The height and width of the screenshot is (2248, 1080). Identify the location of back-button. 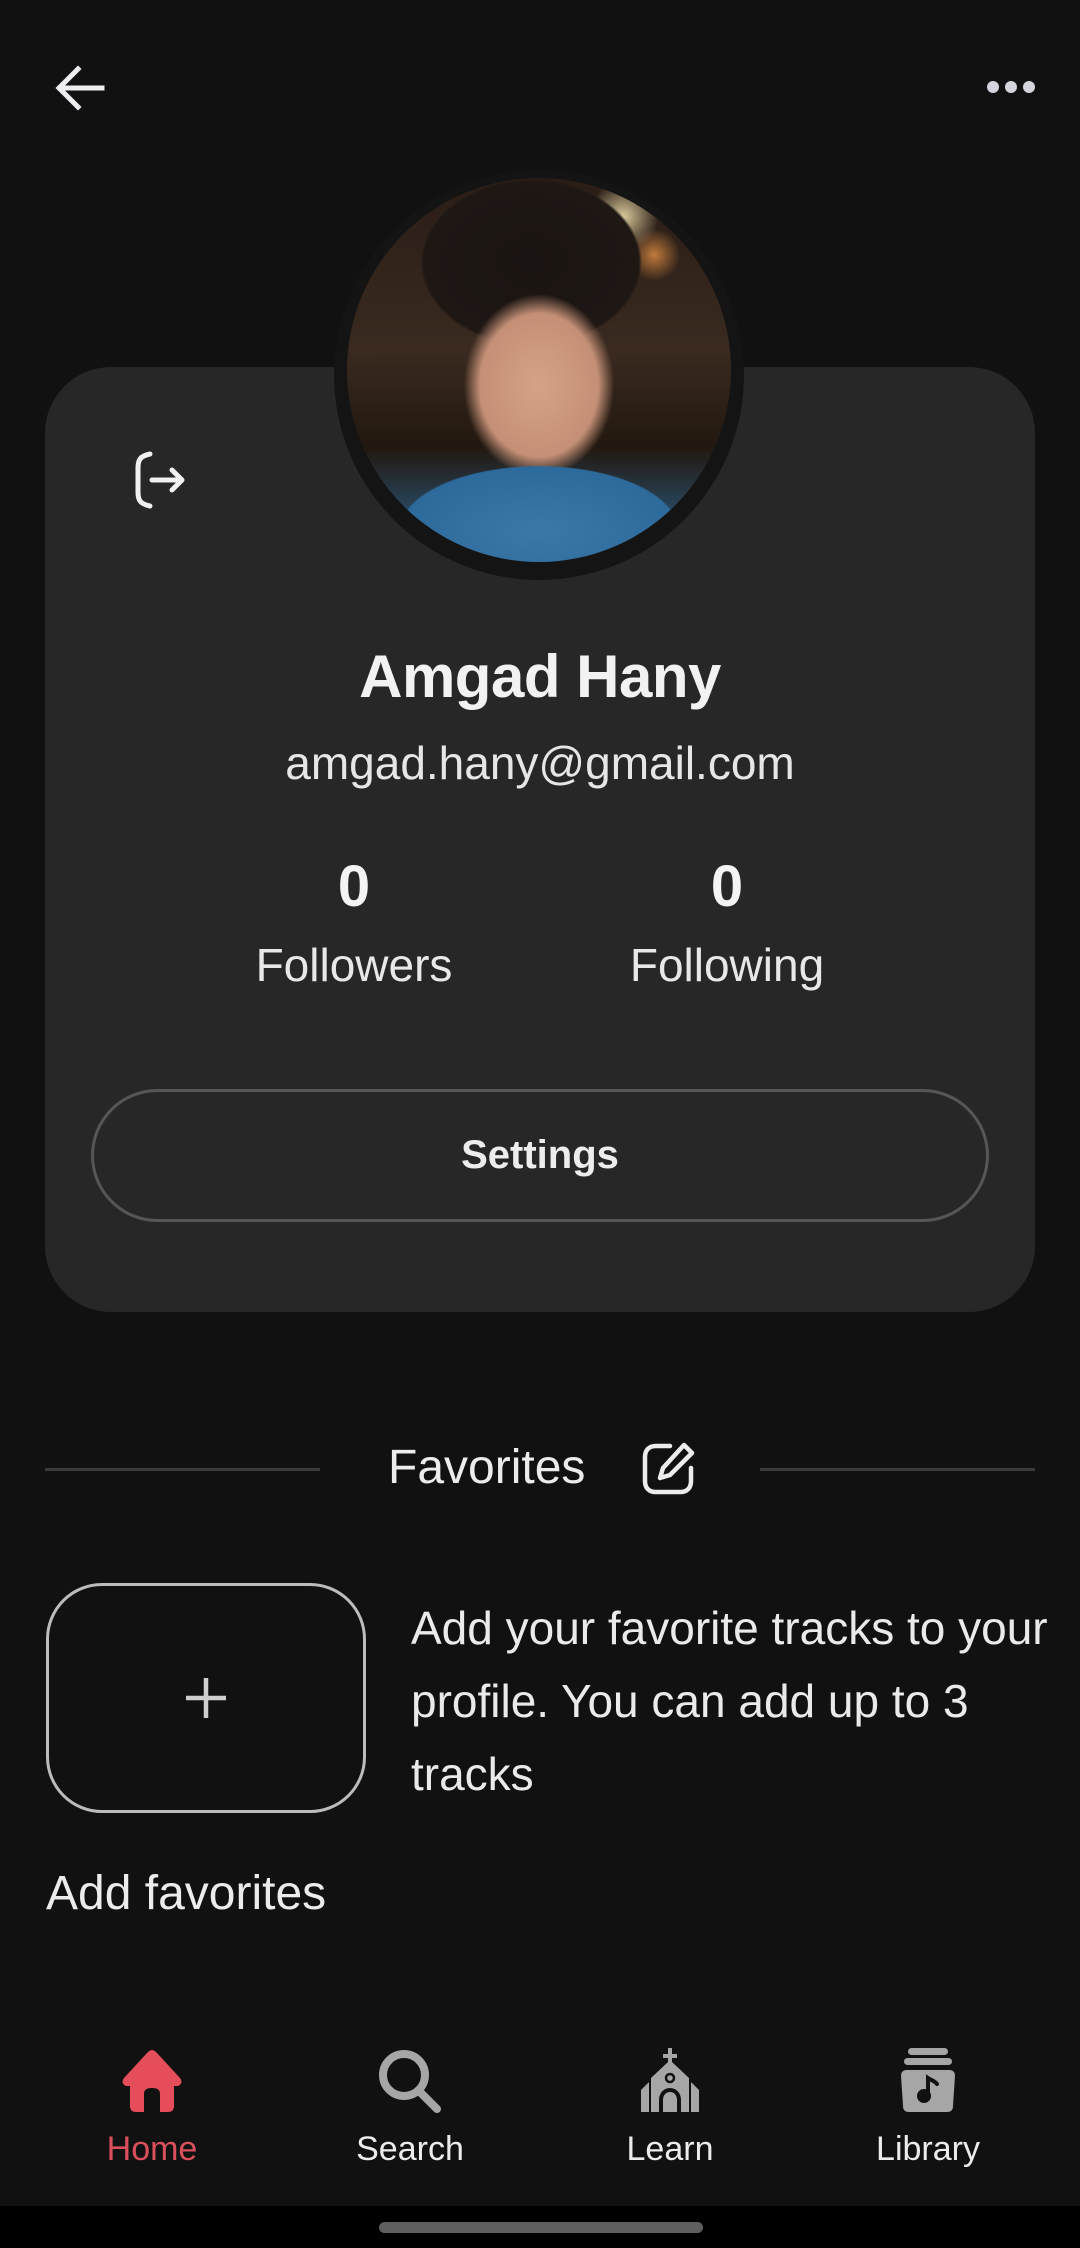
(80, 88).